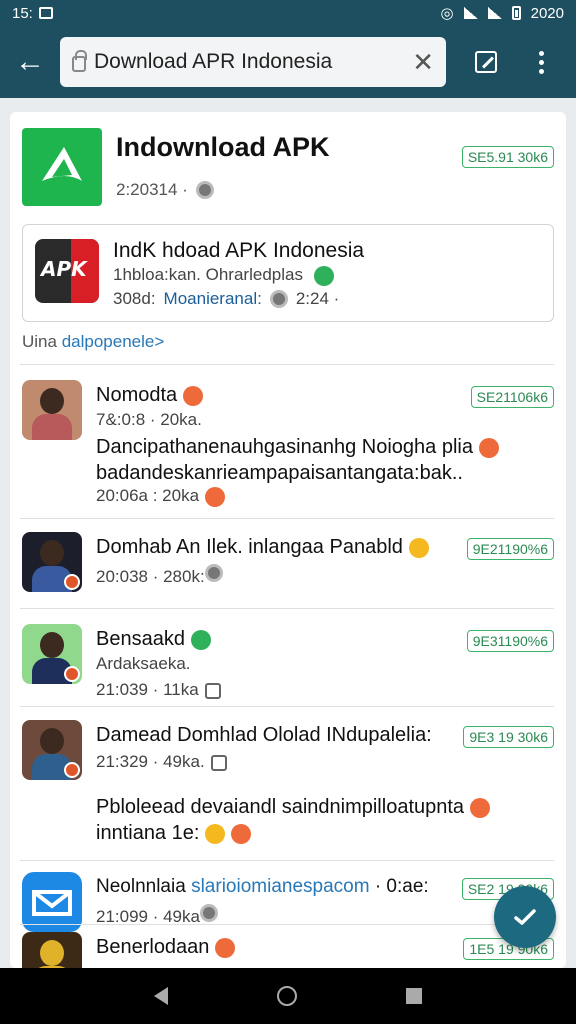  I want to click on signal-icon, so click(470, 13).